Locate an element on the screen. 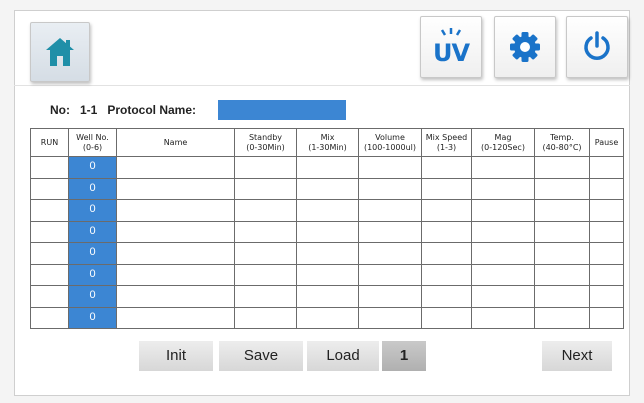 This screenshot has height=403, width=644. next-button: Next is located at coordinates (577, 356).